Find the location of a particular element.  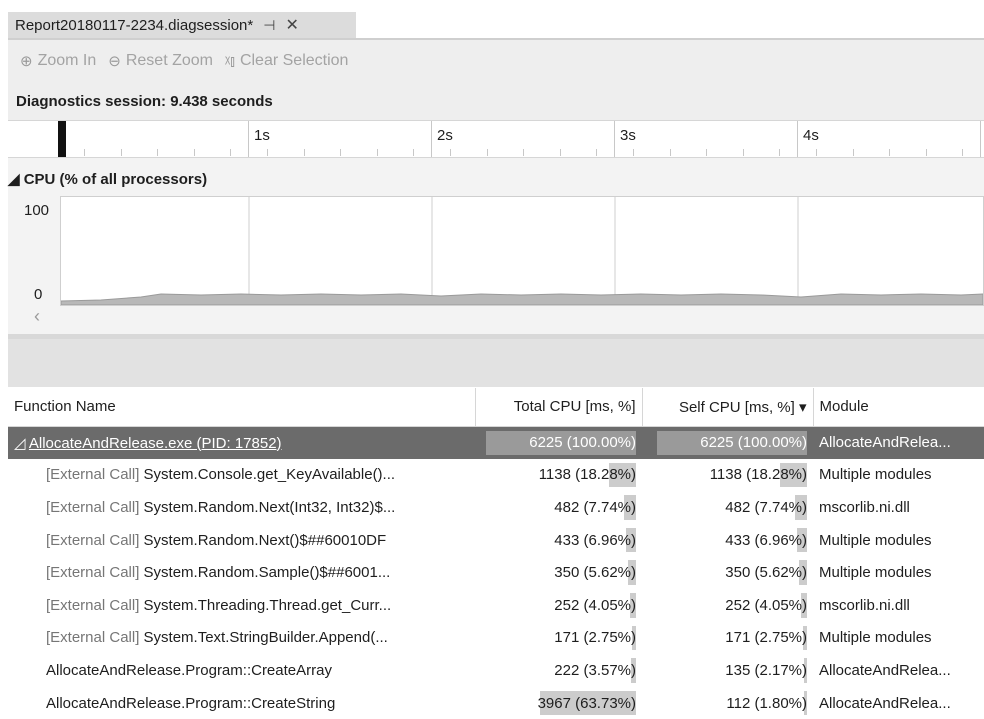

reset-zoom-button: ⊖ Reset Zoom is located at coordinates (160, 61).